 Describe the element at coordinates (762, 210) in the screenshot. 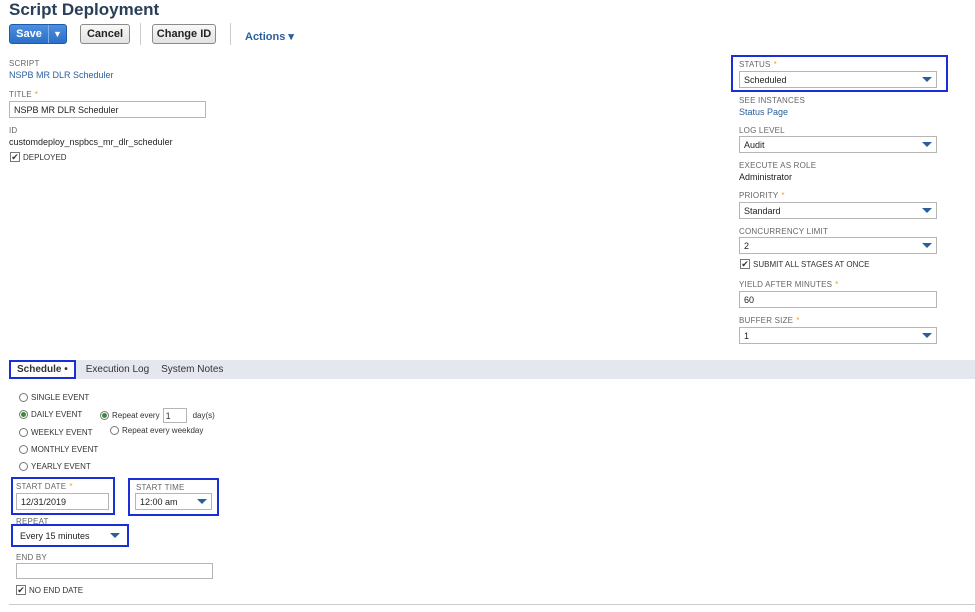

I see `priority-value: Standard` at that location.